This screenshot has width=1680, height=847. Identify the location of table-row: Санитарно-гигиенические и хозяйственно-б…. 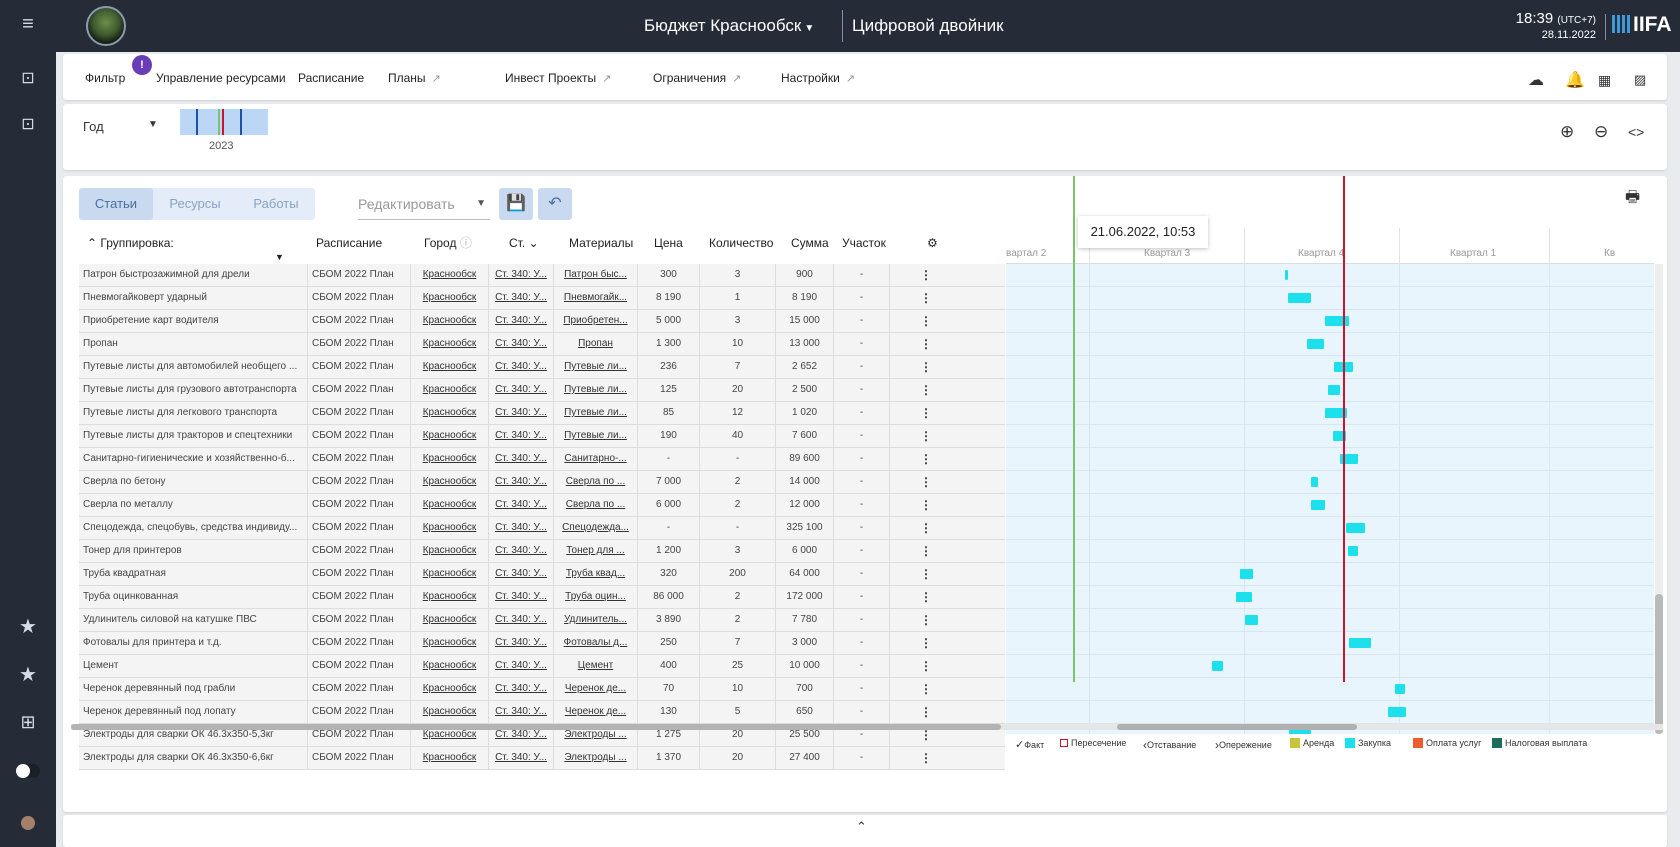
(542, 459).